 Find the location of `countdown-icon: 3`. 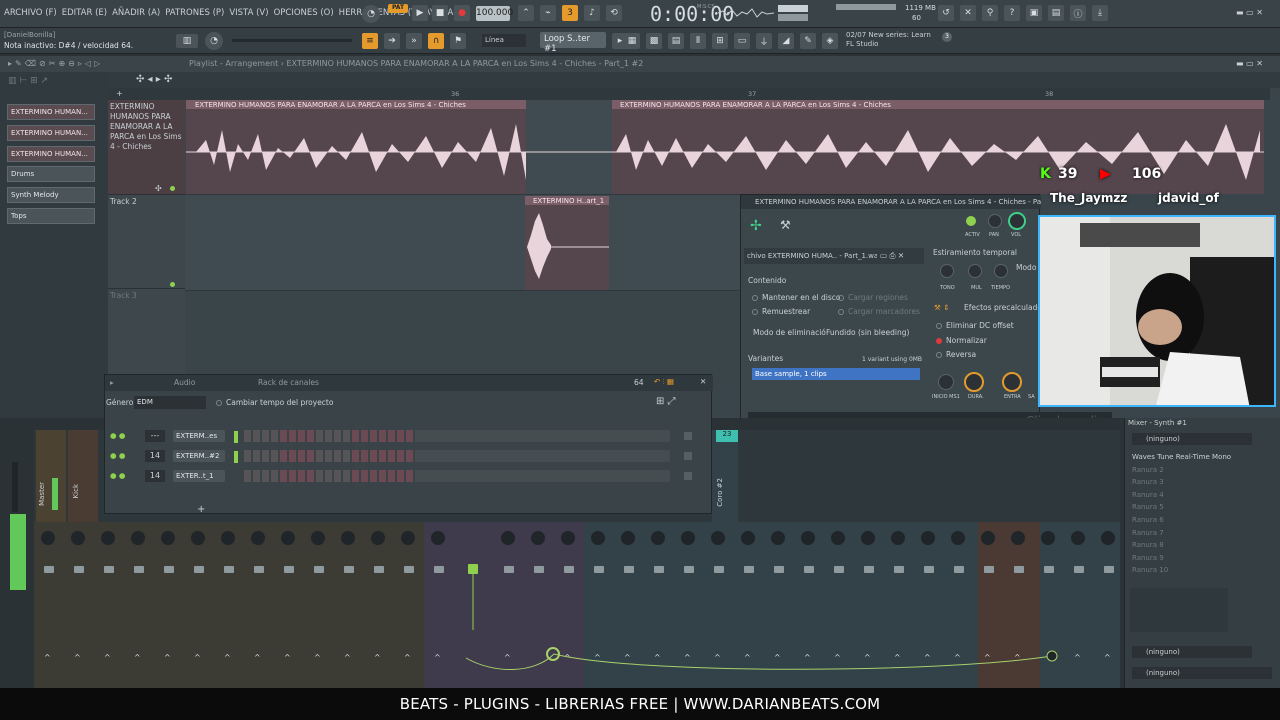

countdown-icon: 3 is located at coordinates (570, 13).